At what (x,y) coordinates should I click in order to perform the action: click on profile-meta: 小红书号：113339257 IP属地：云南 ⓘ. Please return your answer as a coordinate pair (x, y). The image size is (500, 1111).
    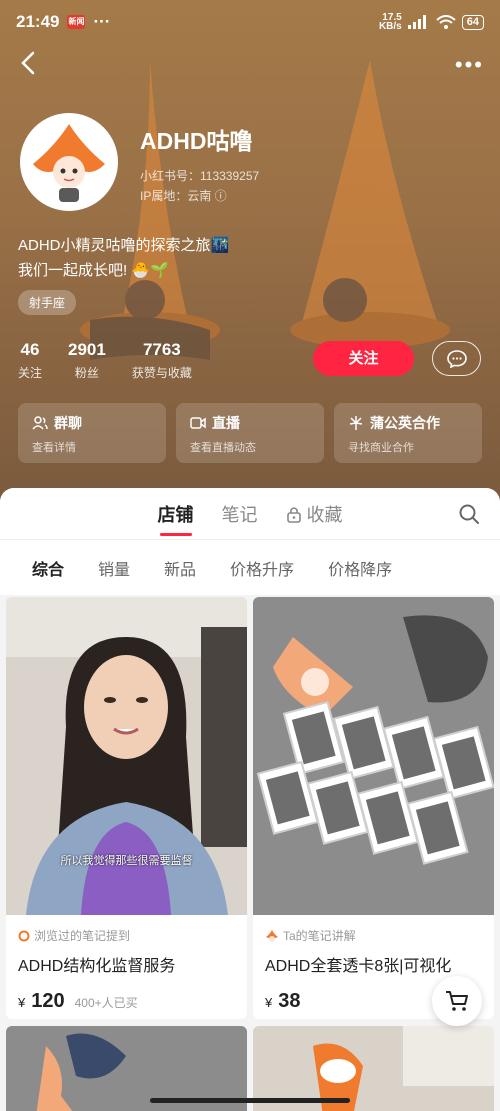
    Looking at the image, I should click on (199, 186).